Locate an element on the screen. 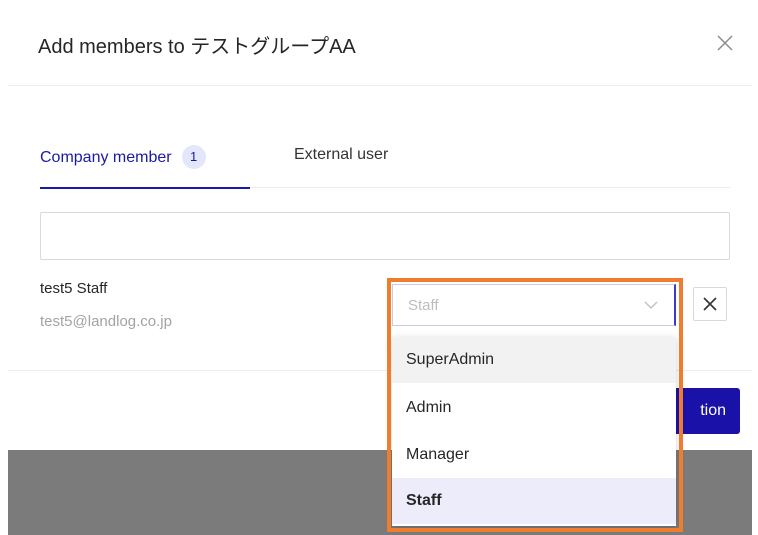 This screenshot has width=758, height=535. tab-company-member: Company member 1 is located at coordinates (145, 167).